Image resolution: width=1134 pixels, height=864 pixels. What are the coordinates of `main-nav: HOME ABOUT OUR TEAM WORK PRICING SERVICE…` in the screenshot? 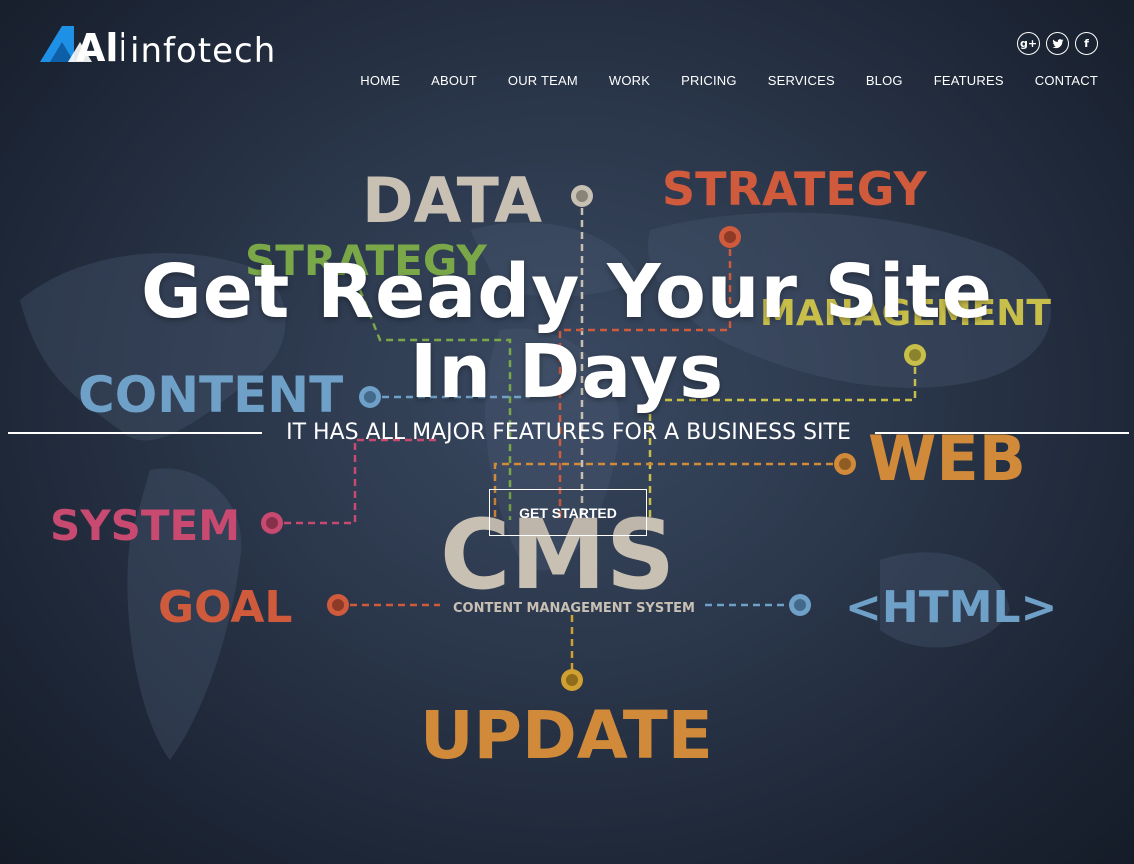 It's located at (729, 80).